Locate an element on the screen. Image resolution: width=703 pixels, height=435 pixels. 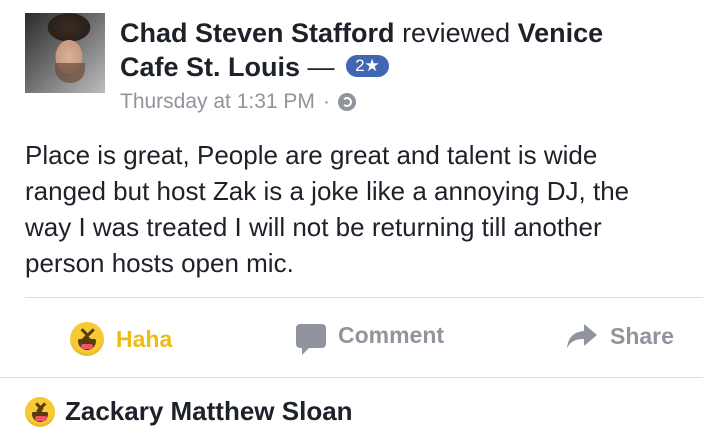
actions-top-divider is located at coordinates (364, 297).